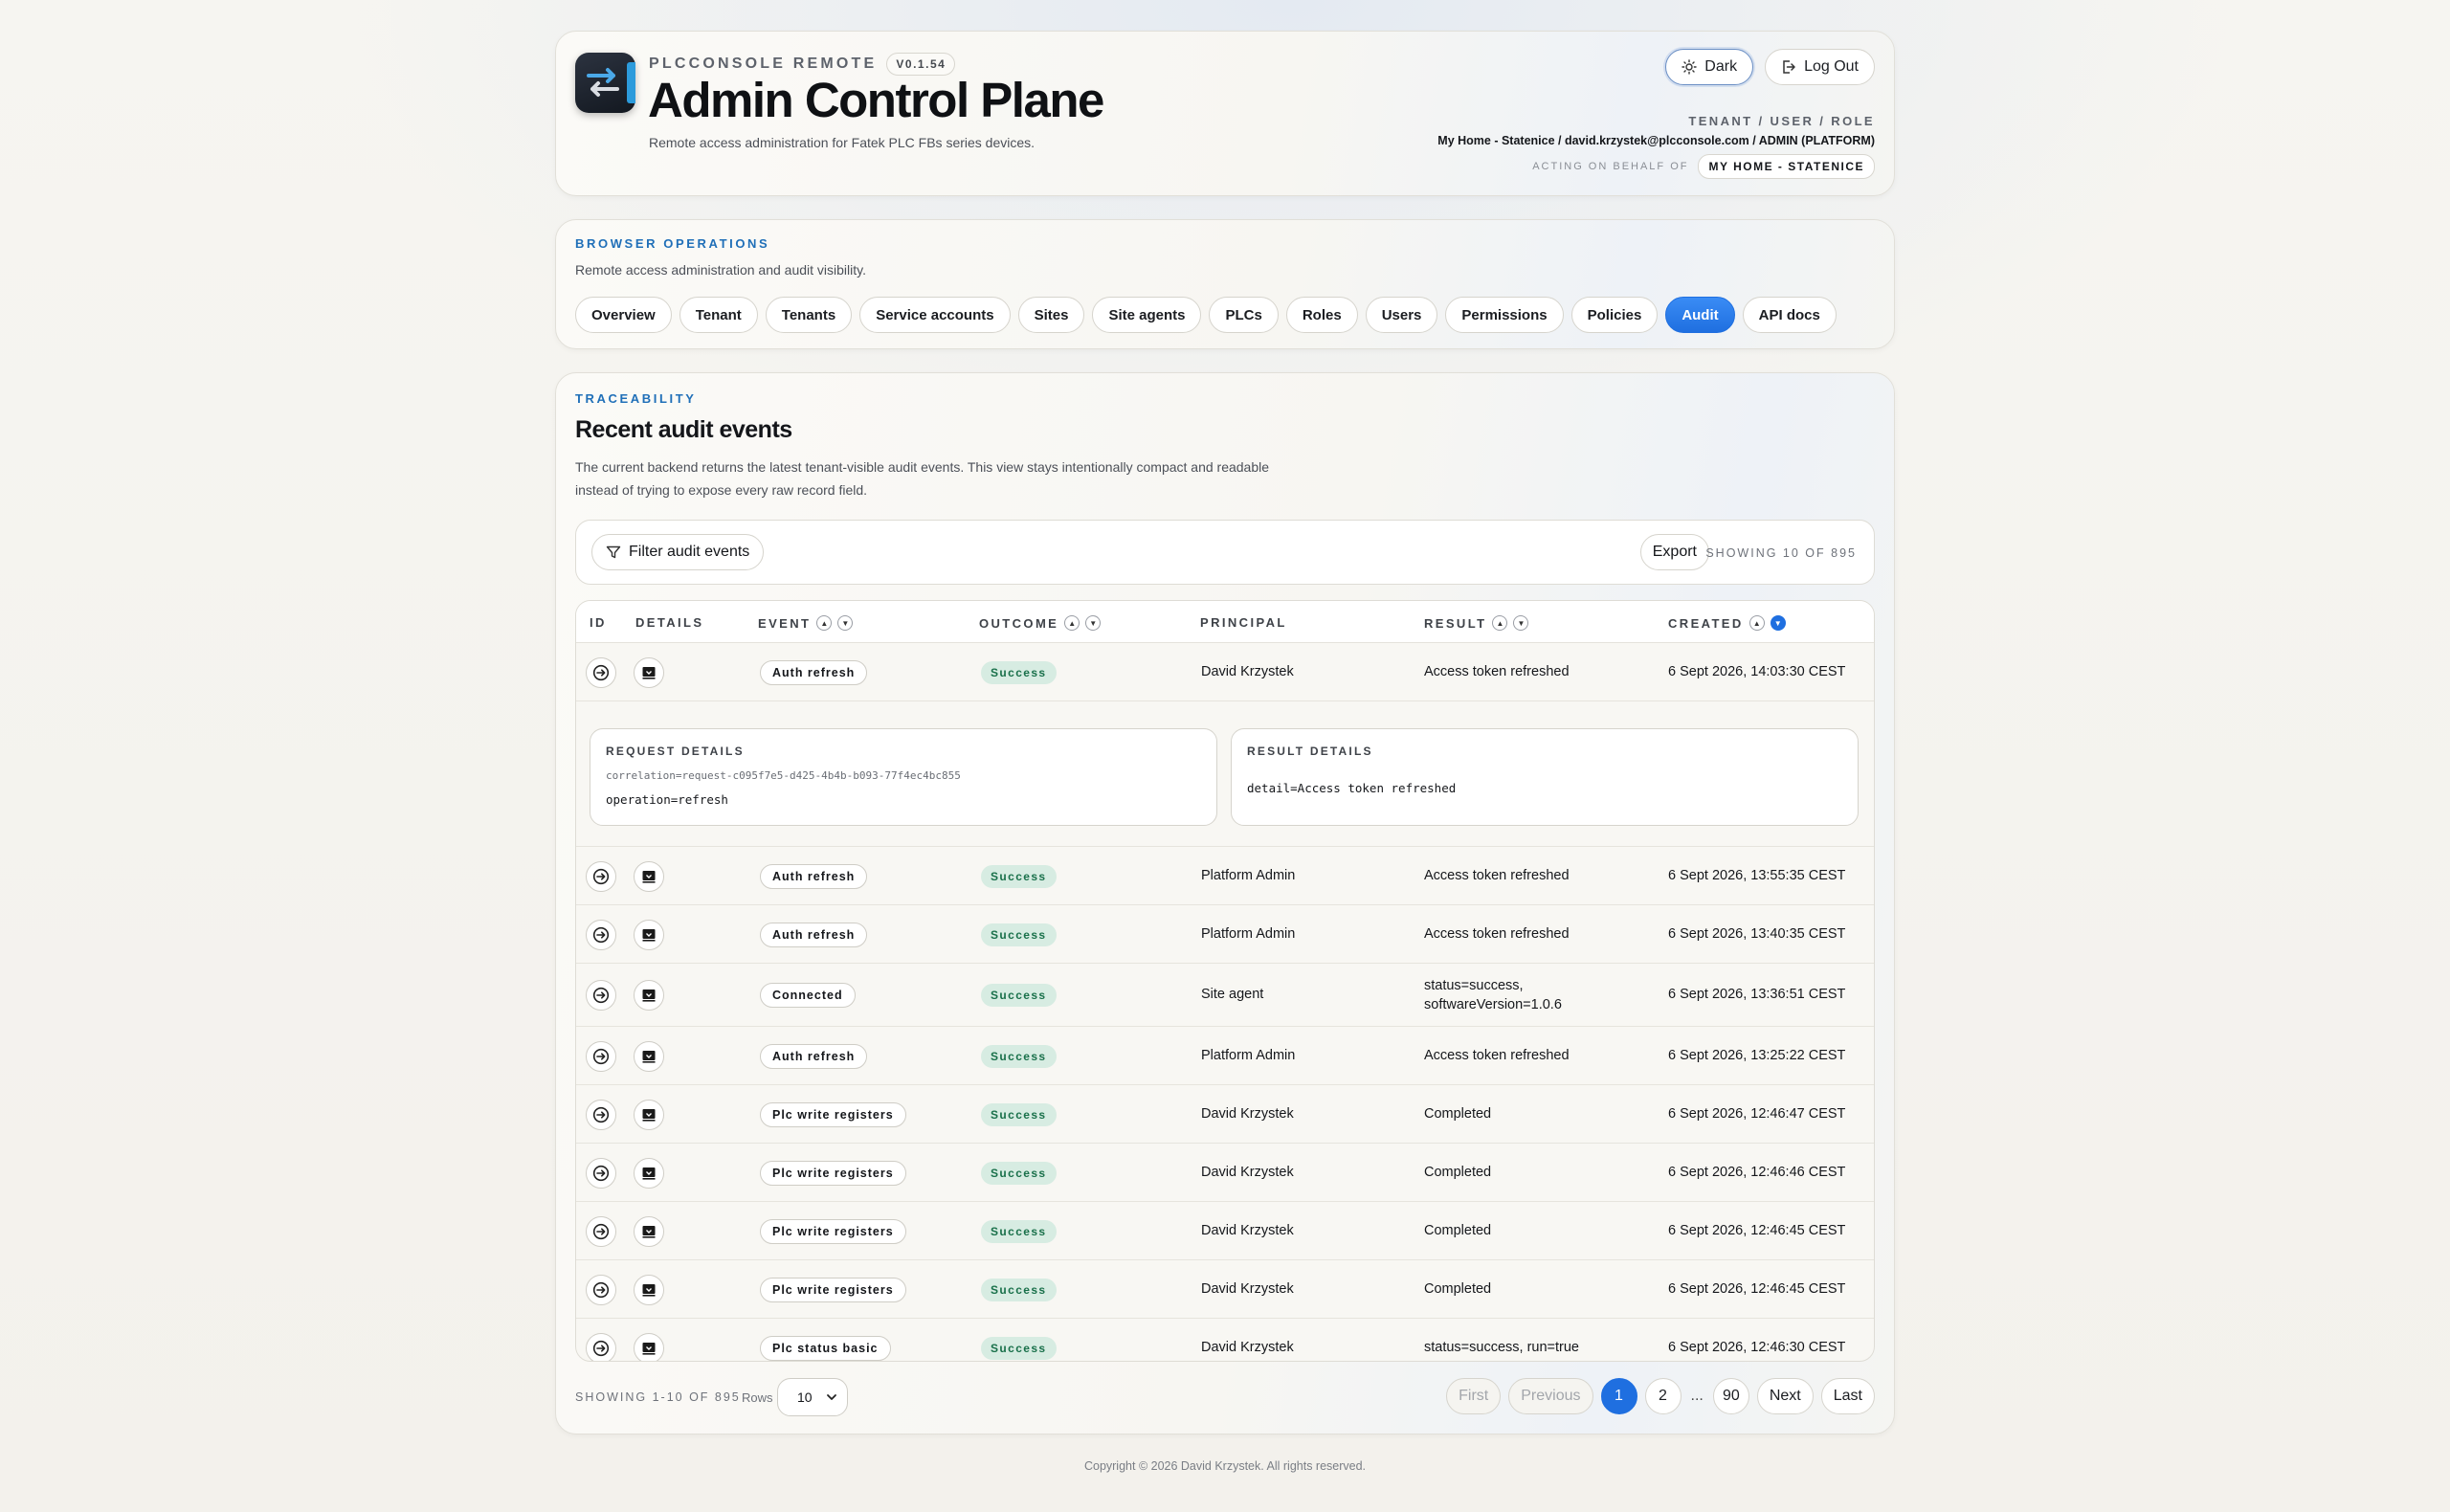  I want to click on tab-roles: Roles, so click(1322, 315).